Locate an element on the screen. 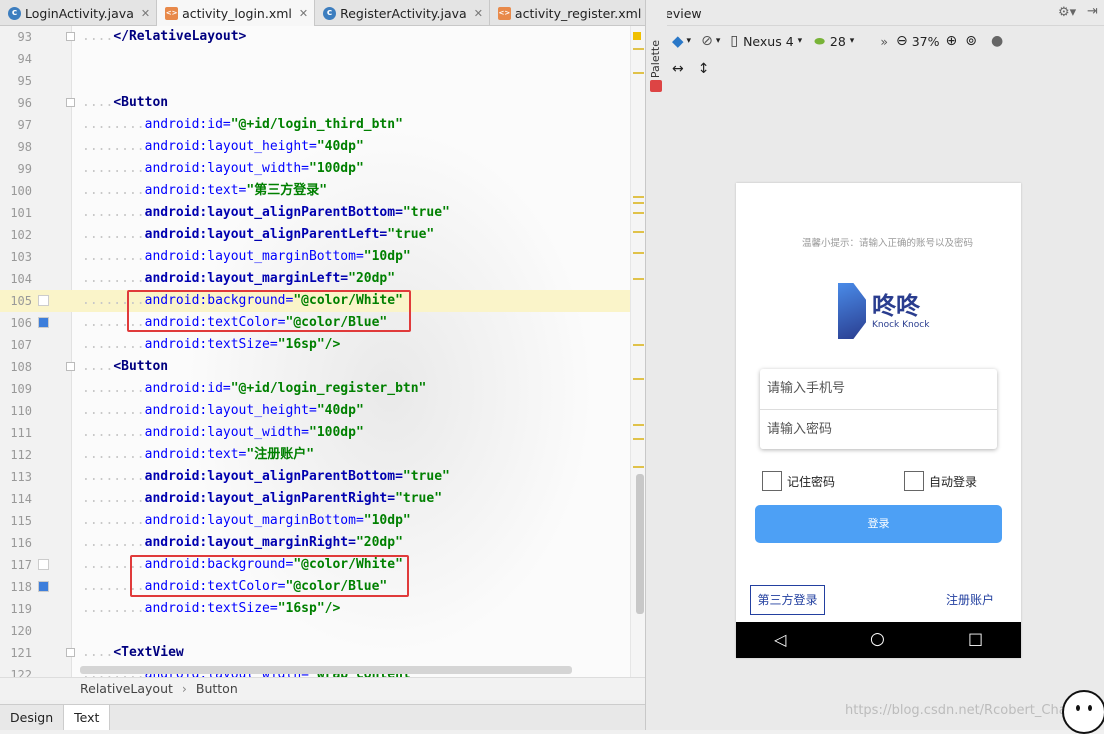 The height and width of the screenshot is (734, 1104). code-line: 100 ........android:text="第三方登录" is located at coordinates (322, 191).